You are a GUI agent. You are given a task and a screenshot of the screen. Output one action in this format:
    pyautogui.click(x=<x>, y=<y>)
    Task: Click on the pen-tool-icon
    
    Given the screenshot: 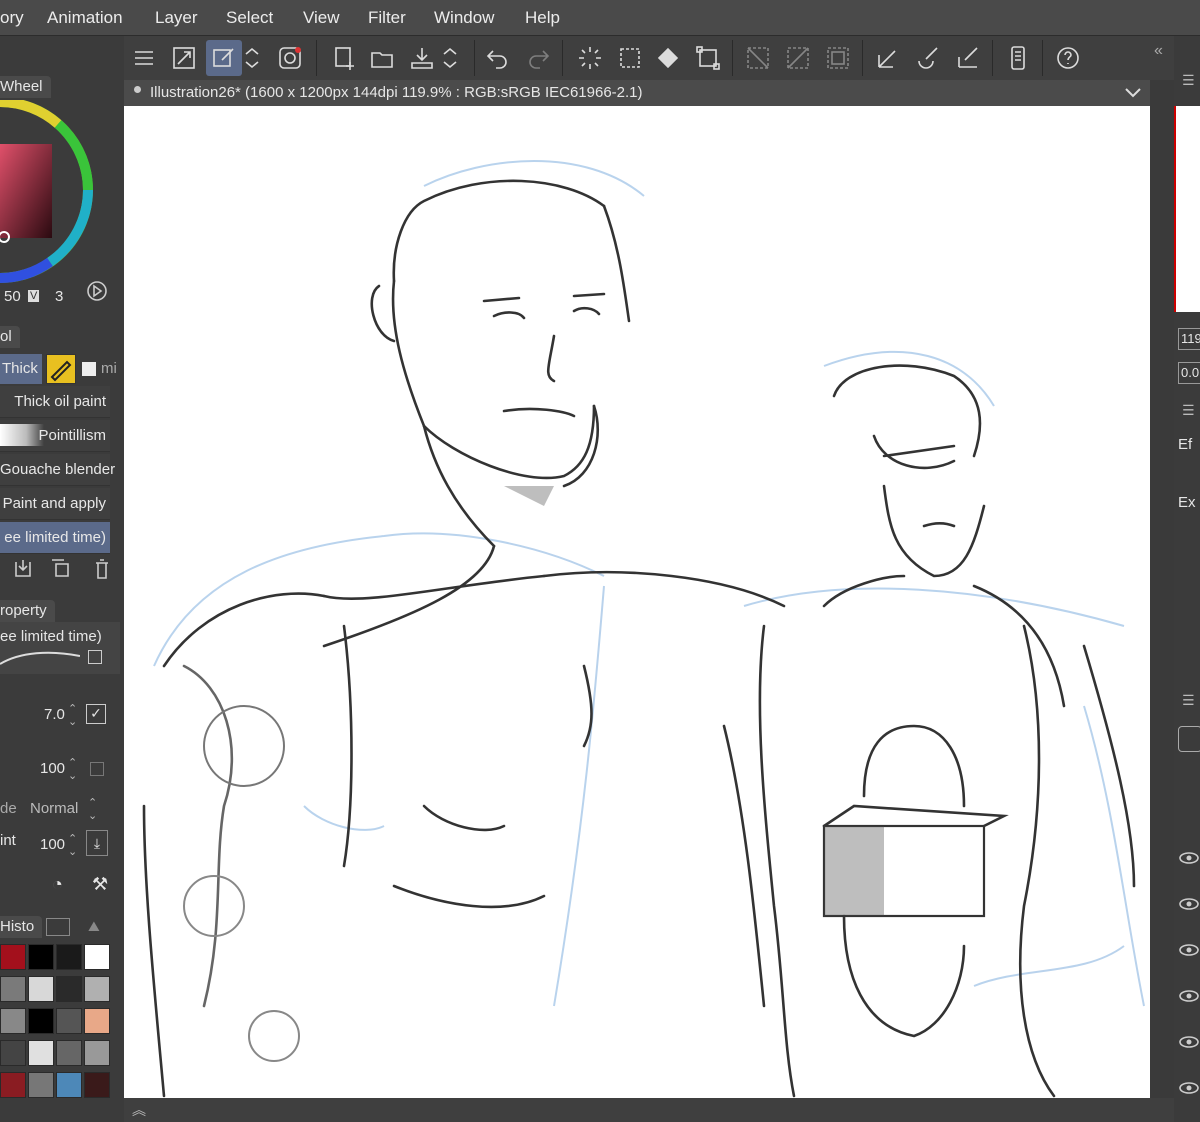 What is the action you would take?
    pyautogui.click(x=61, y=369)
    